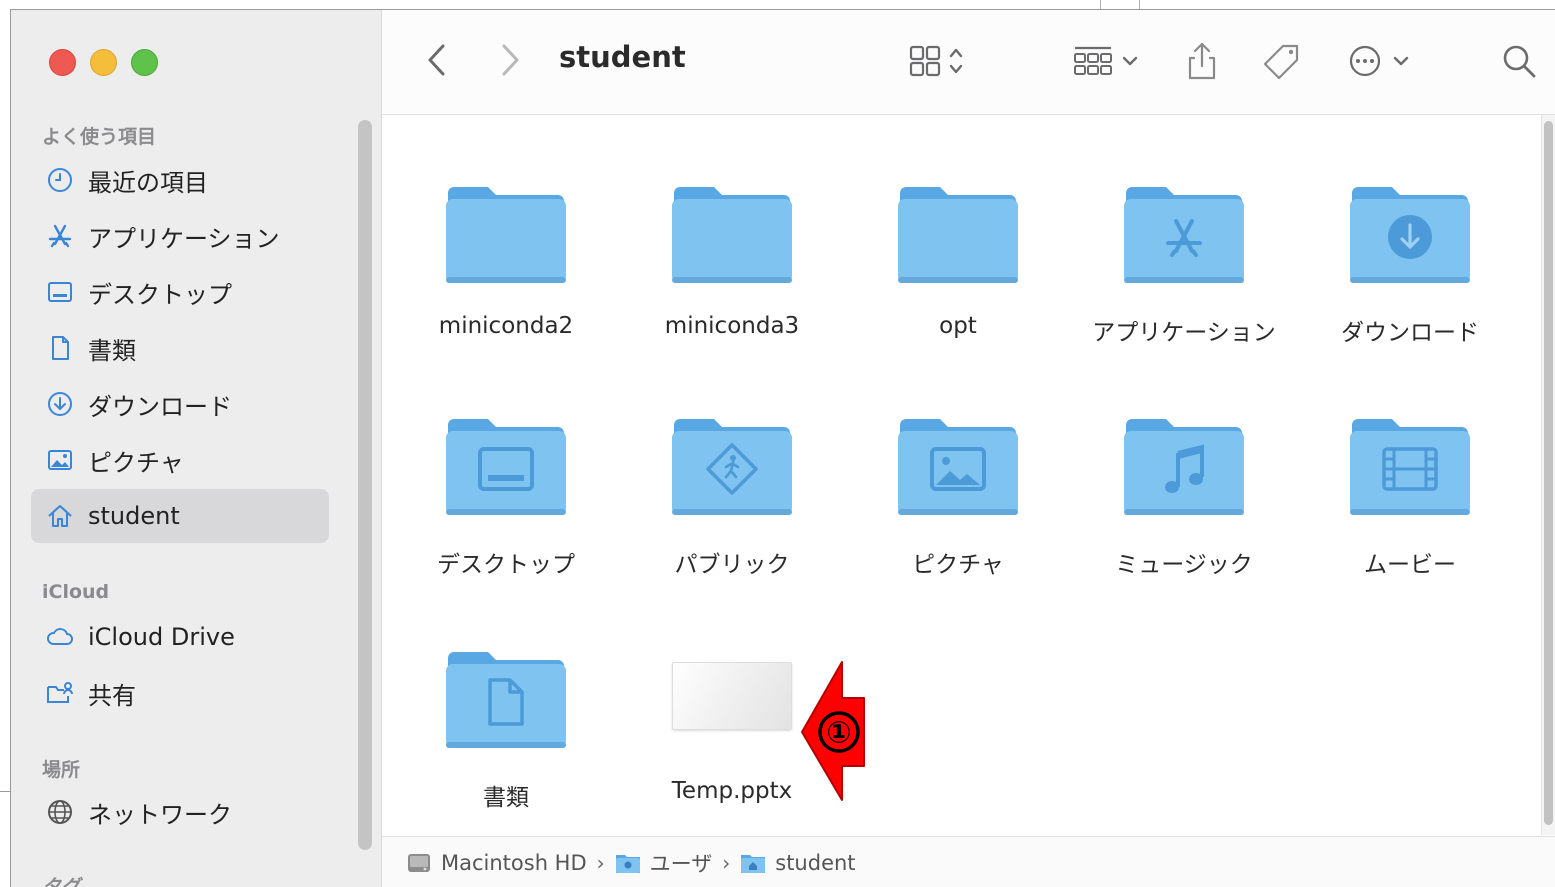 Image resolution: width=1555 pixels, height=887 pixels. What do you see at coordinates (1184, 463) in the screenshot?
I see `music-folder-icon` at bounding box center [1184, 463].